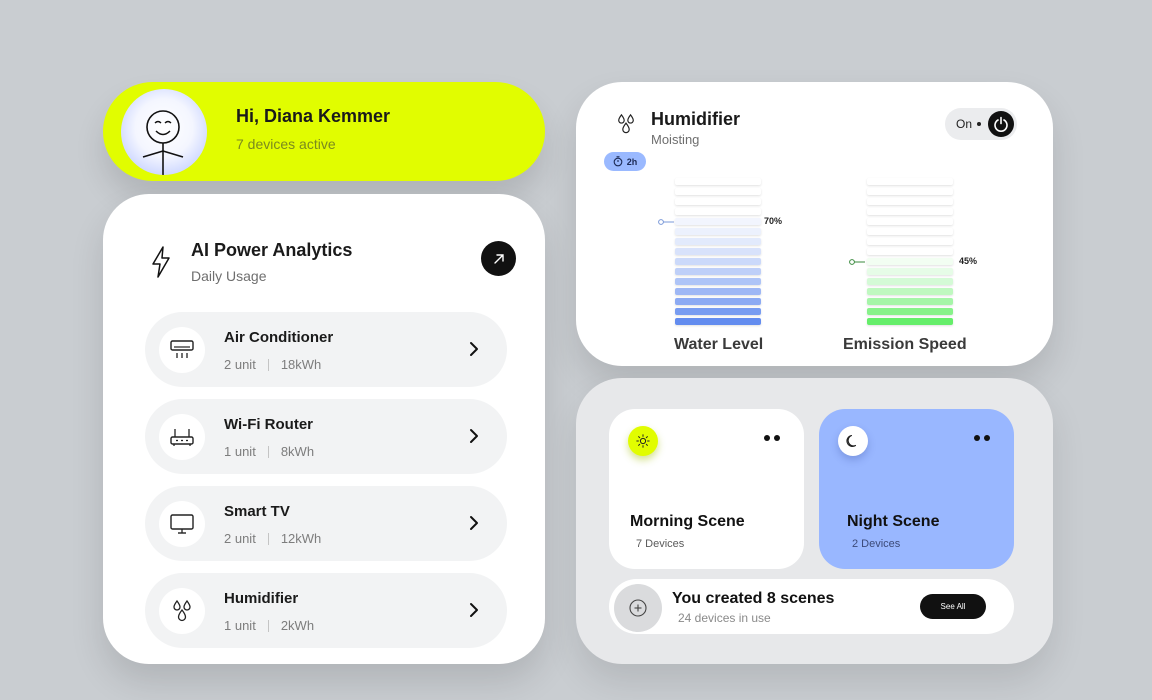  Describe the element at coordinates (675, 139) in the screenshot. I see `humidifier-mode: Moisting` at that location.